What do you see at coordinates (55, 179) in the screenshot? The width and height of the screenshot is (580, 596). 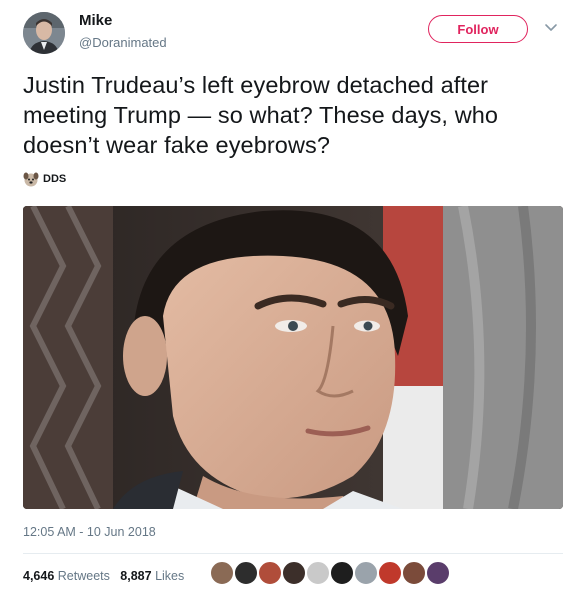 I see `watermark-label: DDS` at bounding box center [55, 179].